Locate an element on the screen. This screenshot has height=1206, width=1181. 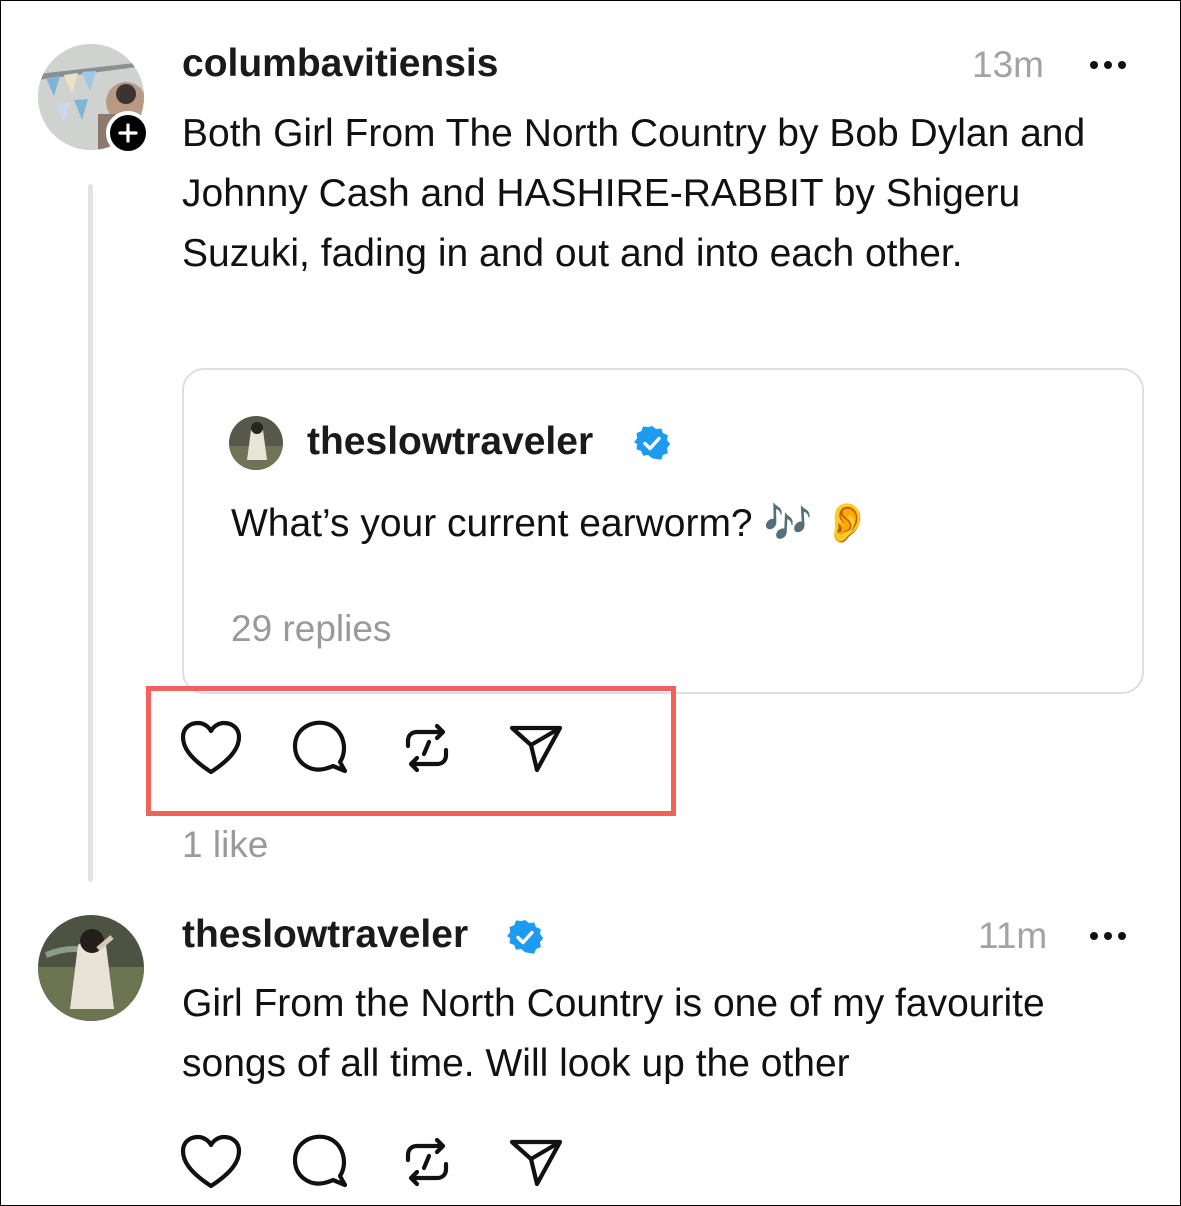
quote-text: What’s your current earworm? 🎶 👂 is located at coordinates (551, 523).